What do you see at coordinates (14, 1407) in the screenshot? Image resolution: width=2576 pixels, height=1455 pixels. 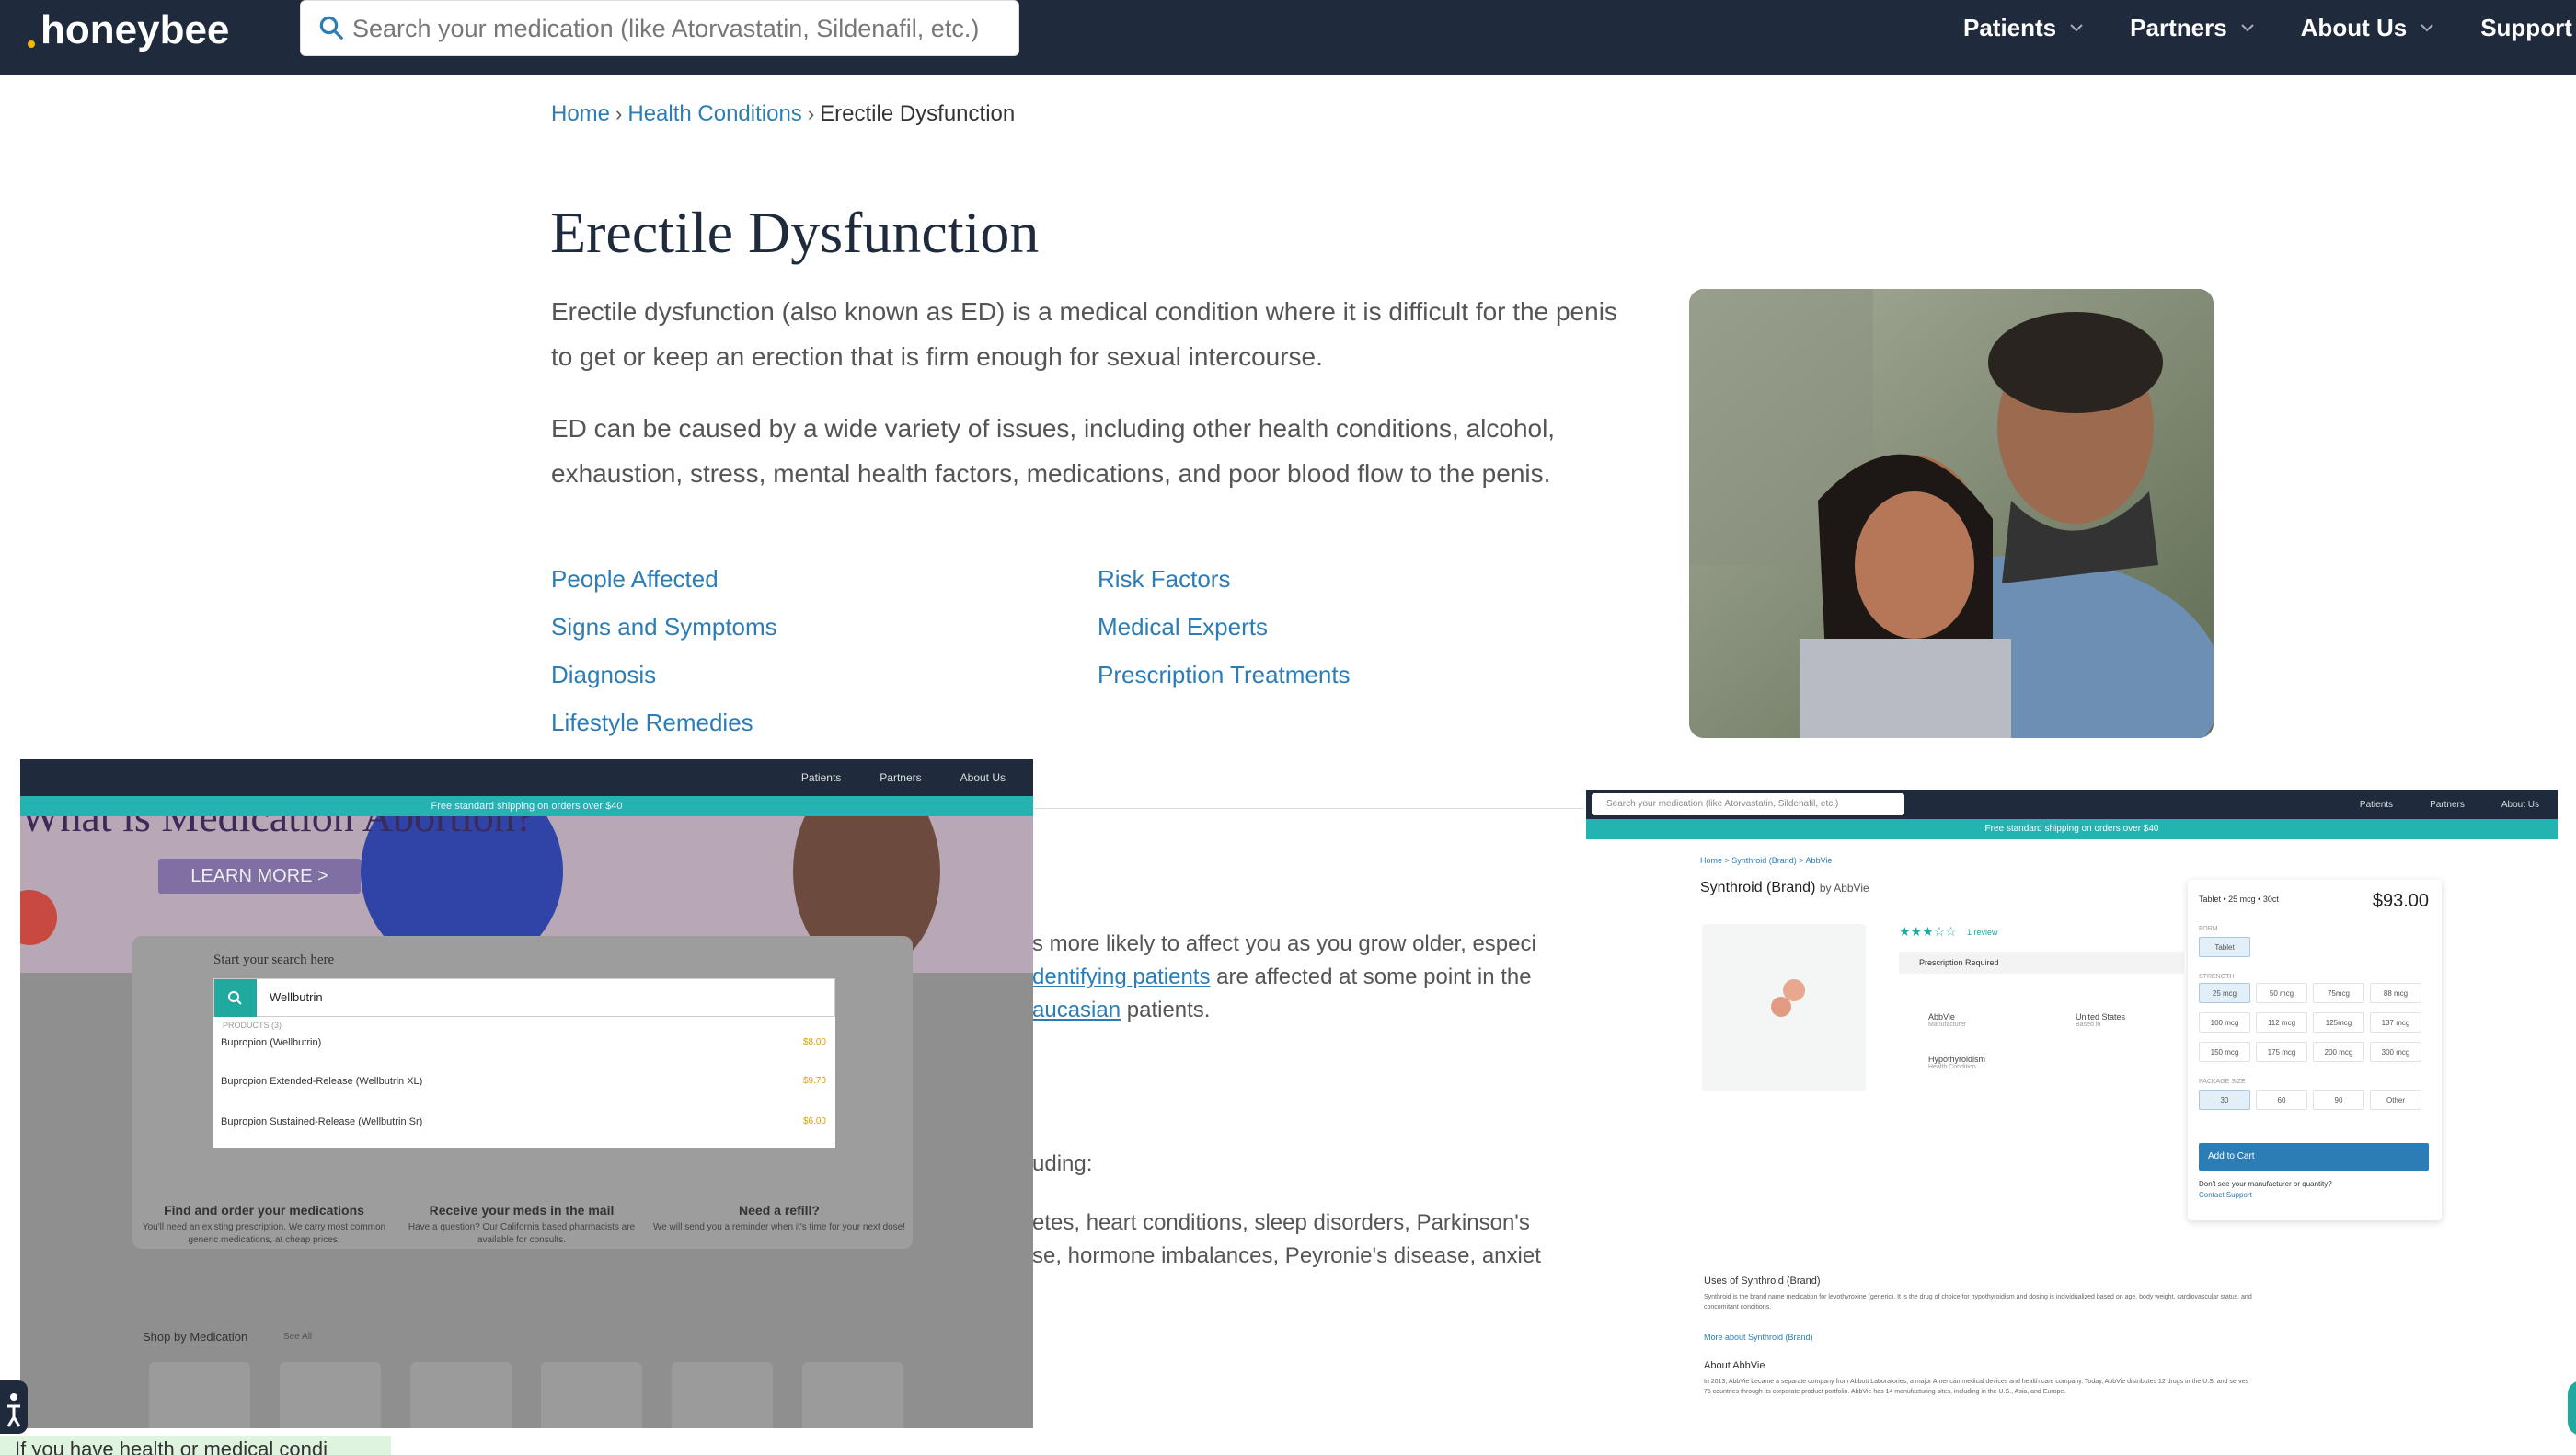 I see `accessibility-button` at bounding box center [14, 1407].